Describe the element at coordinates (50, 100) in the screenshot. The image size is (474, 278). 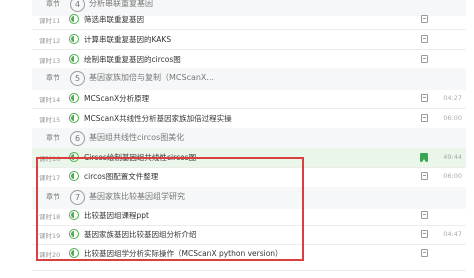
I see `lesson-label: 课时14` at that location.